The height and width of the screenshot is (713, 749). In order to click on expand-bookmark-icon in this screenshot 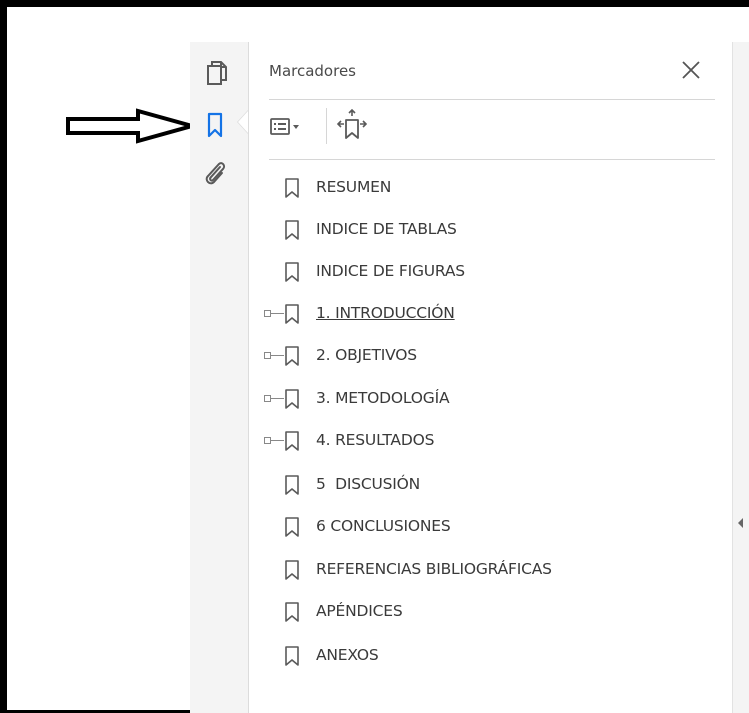, I will do `click(352, 127)`.